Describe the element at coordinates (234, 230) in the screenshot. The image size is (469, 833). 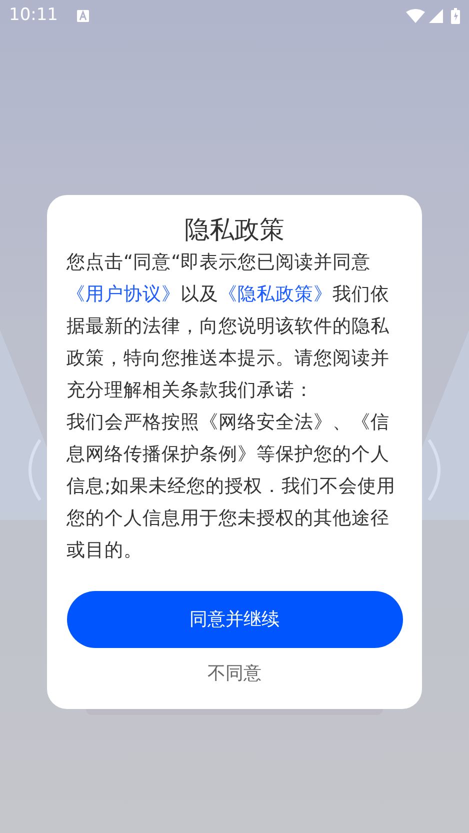
I see `dialog-title: 隐私政策` at that location.